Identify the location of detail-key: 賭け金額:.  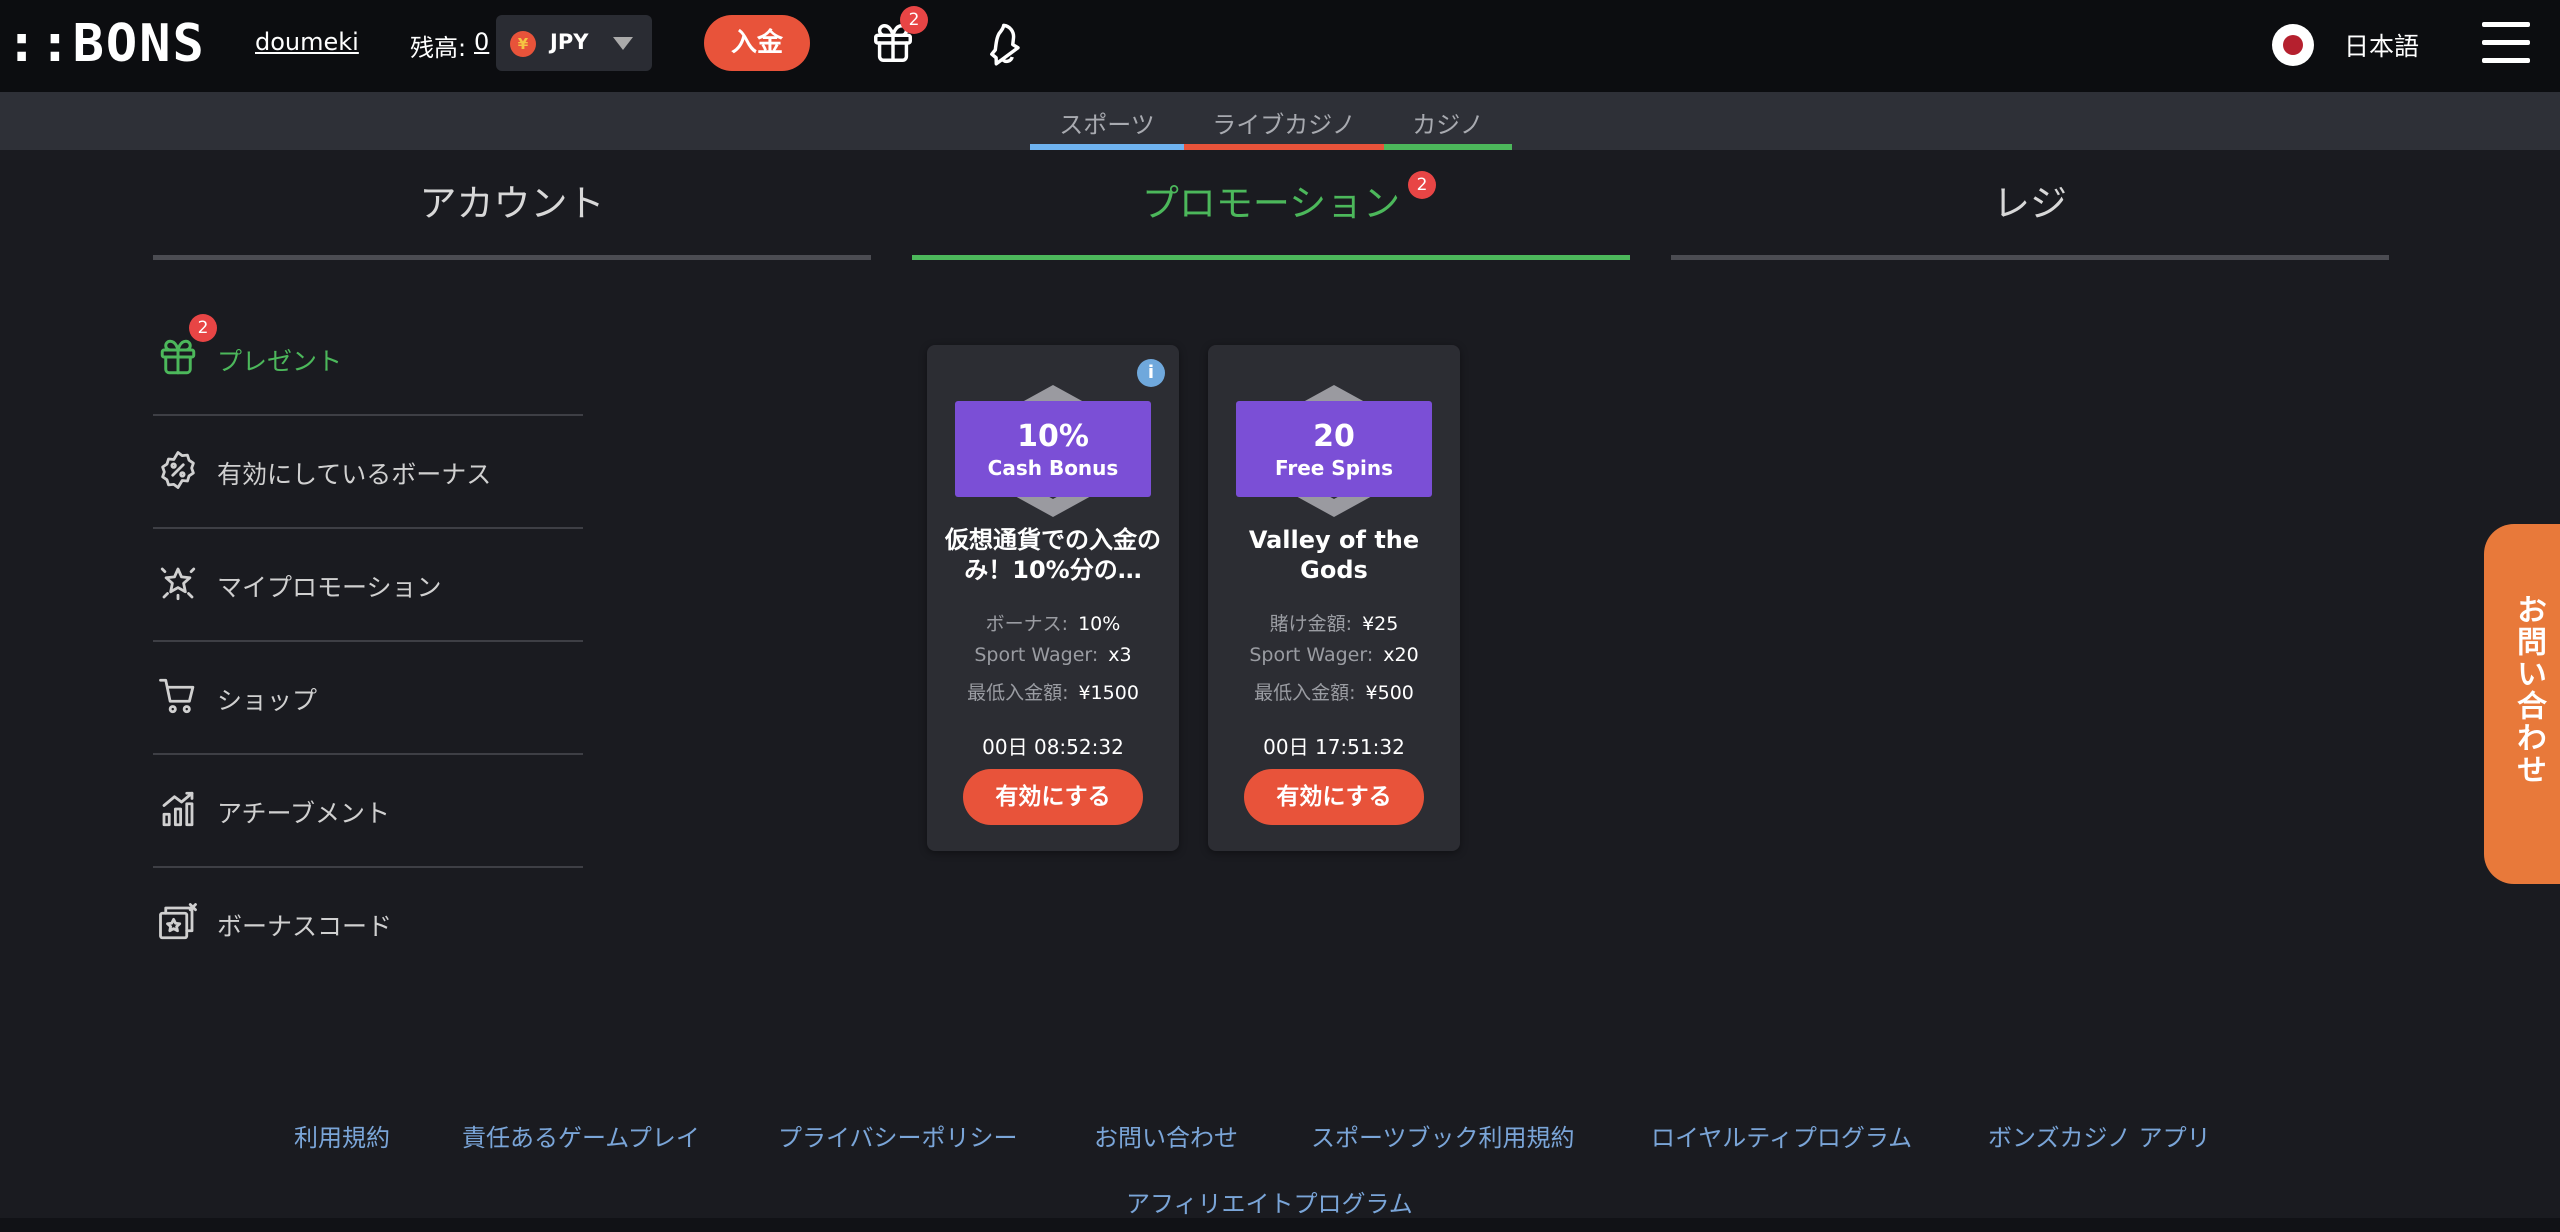
(1311, 624).